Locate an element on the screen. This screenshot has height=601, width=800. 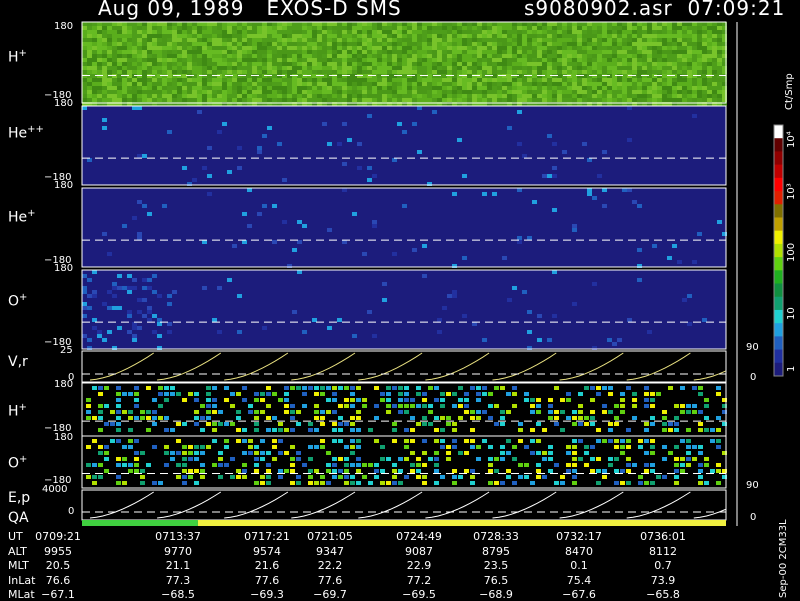
table-cell: 8112 is located at coordinates (663, 551).